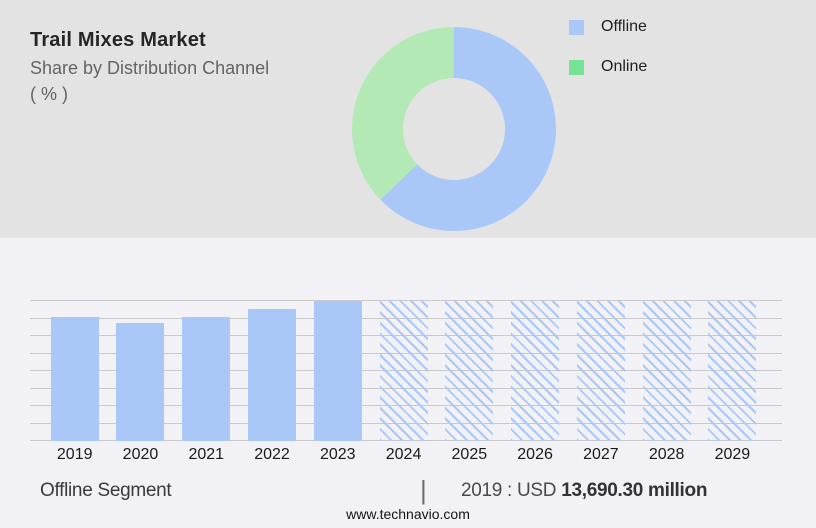 Image resolution: width=816 pixels, height=528 pixels. I want to click on bar-2028-forecast, so click(666, 371).